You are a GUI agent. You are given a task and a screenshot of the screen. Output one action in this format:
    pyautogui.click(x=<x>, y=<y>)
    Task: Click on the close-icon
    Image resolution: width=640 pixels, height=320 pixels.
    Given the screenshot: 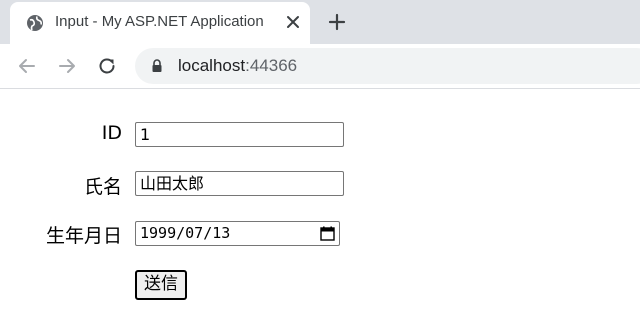 What is the action you would take?
    pyautogui.click(x=293, y=22)
    